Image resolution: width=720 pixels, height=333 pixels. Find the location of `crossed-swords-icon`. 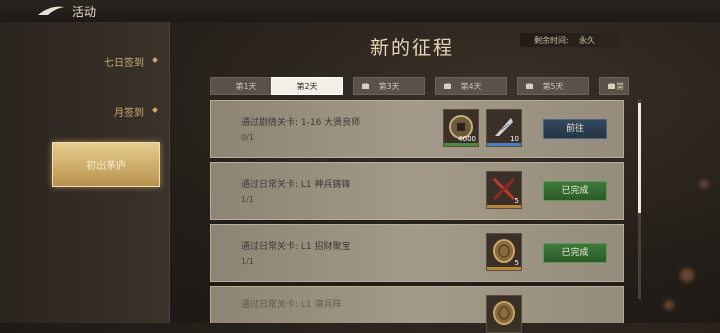

crossed-swords-icon is located at coordinates (504, 189).